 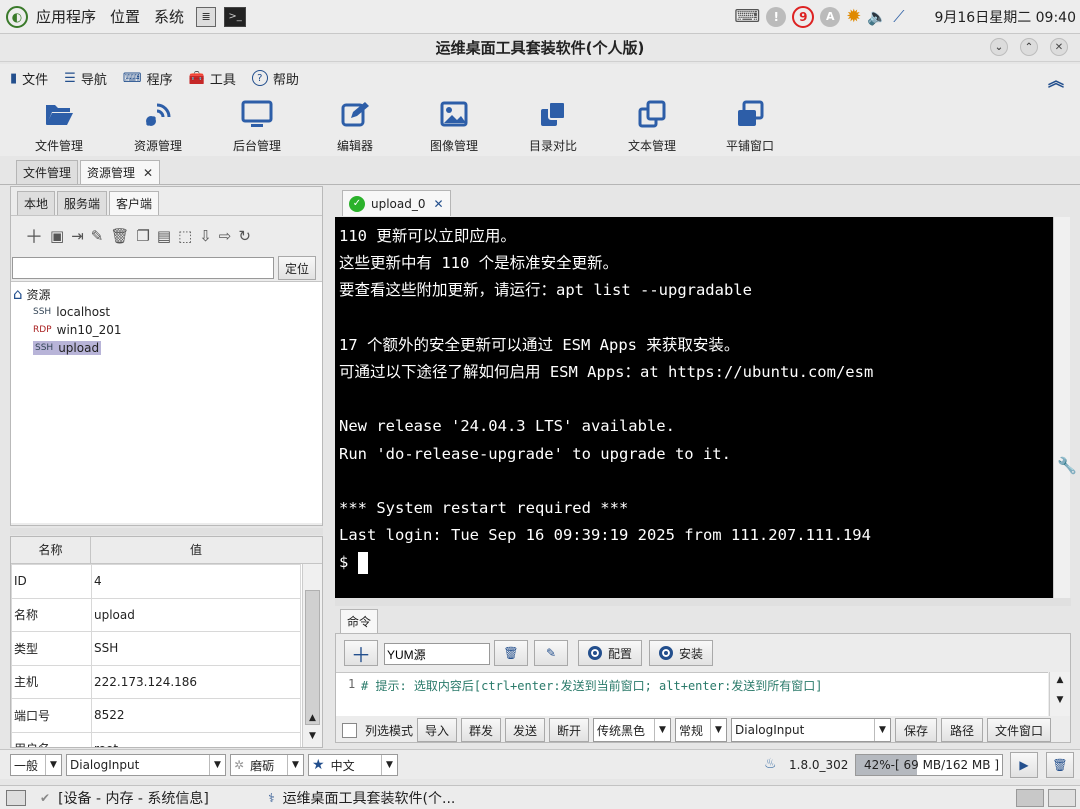 What do you see at coordinates (164, 236) in the screenshot?
I see `paste-icon: ▤` at bounding box center [164, 236].